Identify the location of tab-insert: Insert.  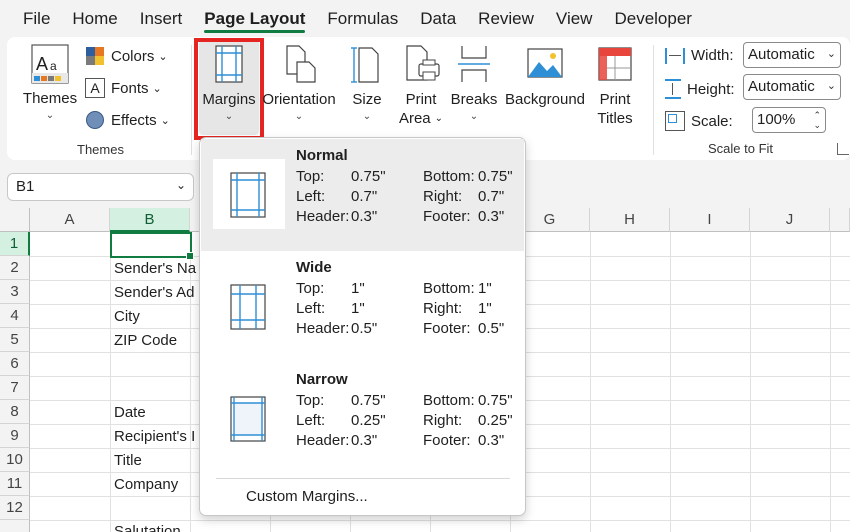
(161, 18).